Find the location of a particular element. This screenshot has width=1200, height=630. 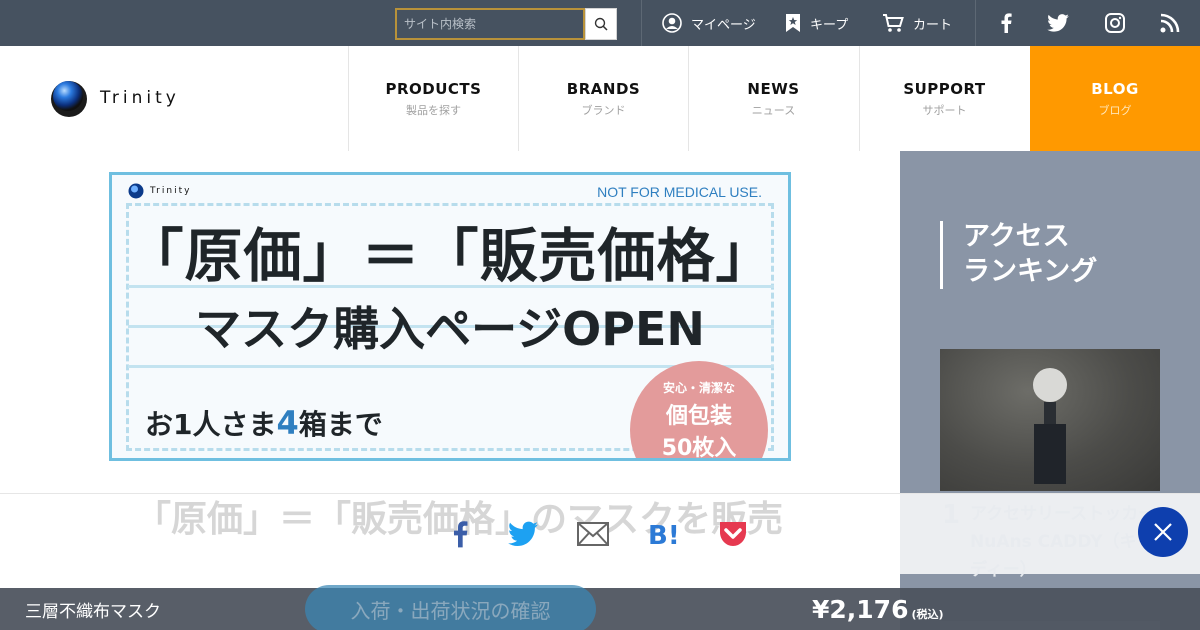

share-twitter-button is located at coordinates (523, 534).